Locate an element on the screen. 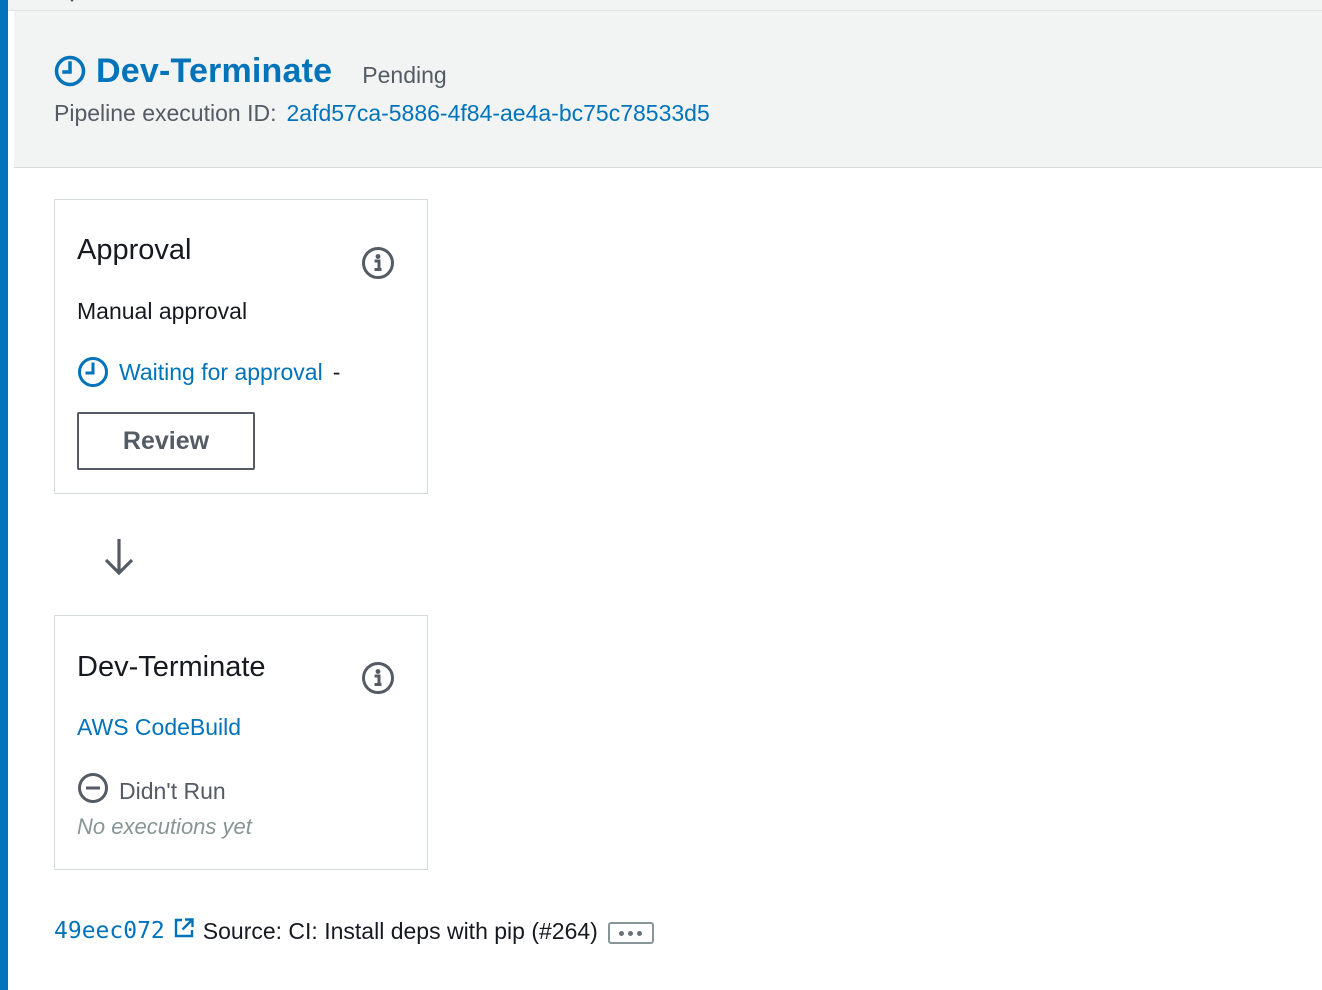  ellipsis-icon is located at coordinates (630, 933).